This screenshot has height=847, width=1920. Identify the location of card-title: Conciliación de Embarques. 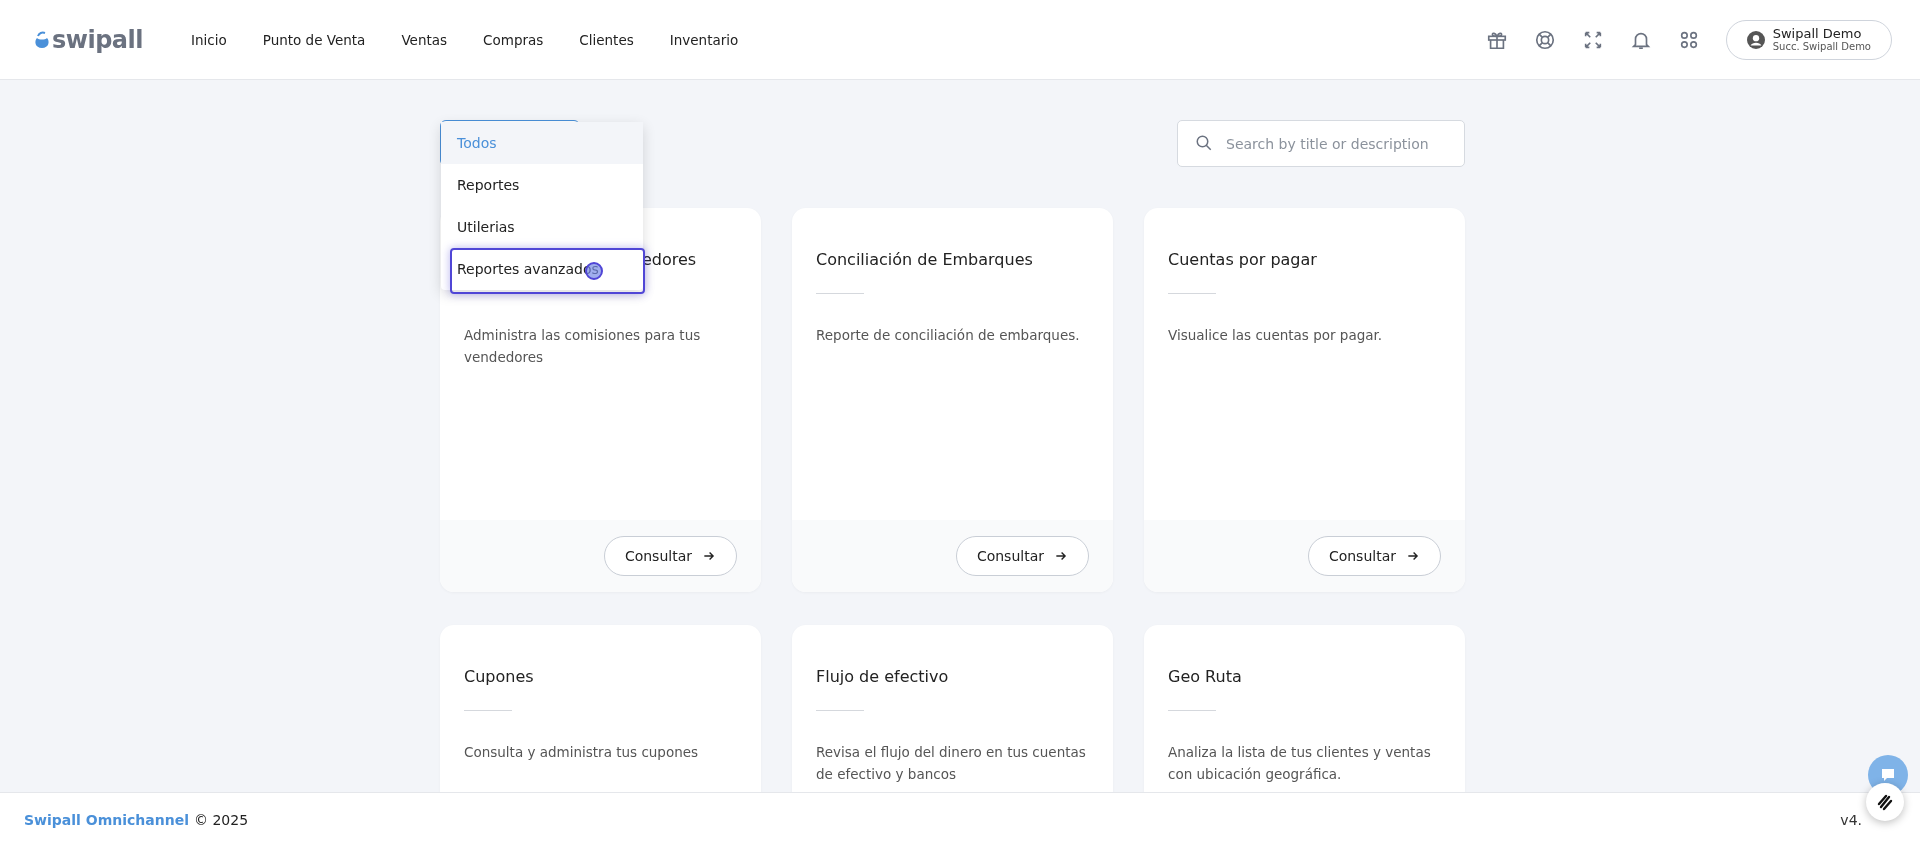
(925, 259).